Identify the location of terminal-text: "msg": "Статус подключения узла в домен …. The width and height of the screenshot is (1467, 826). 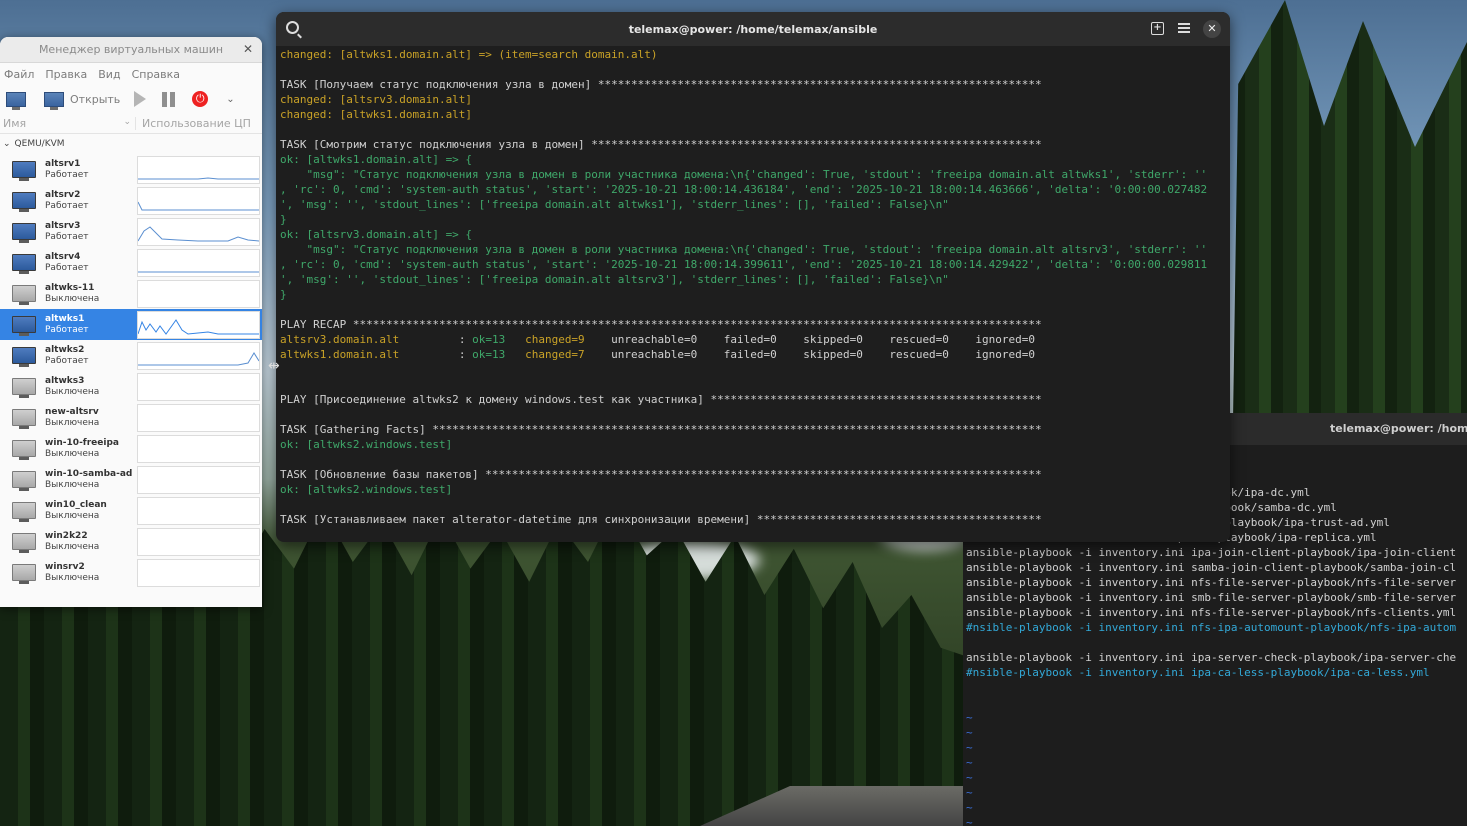
(744, 249).